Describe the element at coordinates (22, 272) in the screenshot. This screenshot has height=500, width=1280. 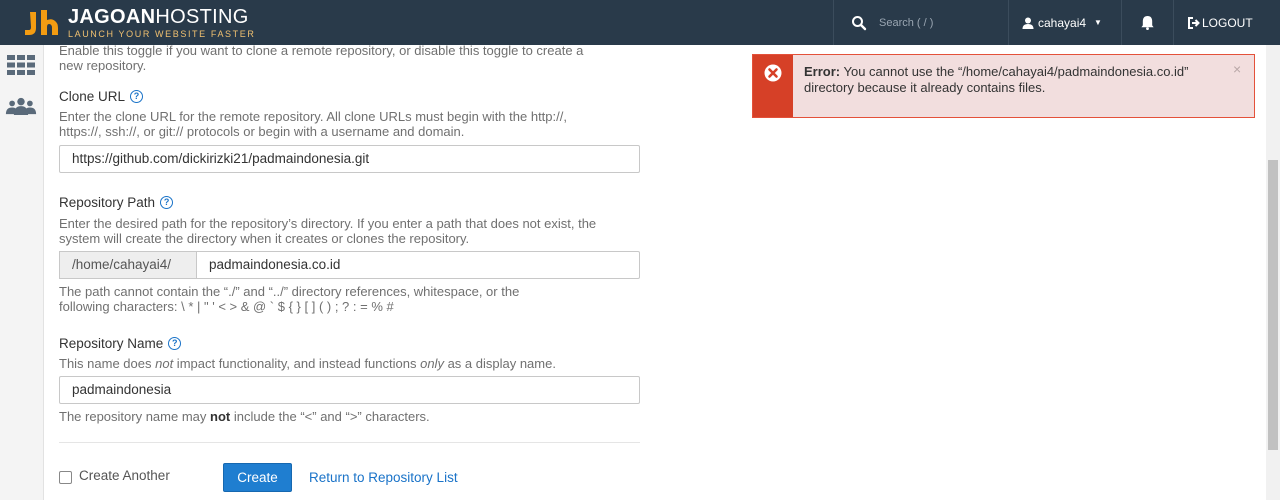
I see `sidebar` at that location.